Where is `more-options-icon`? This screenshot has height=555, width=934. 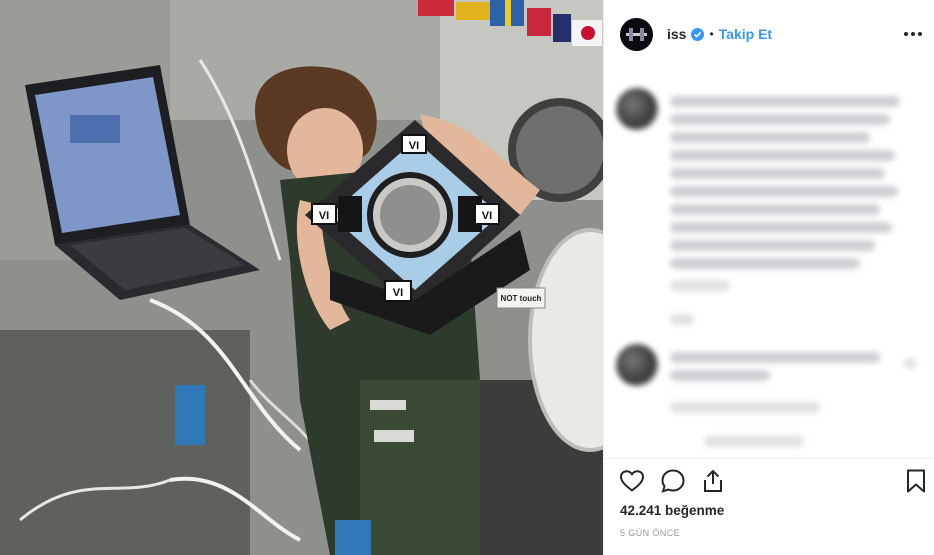 more-options-icon is located at coordinates (913, 34).